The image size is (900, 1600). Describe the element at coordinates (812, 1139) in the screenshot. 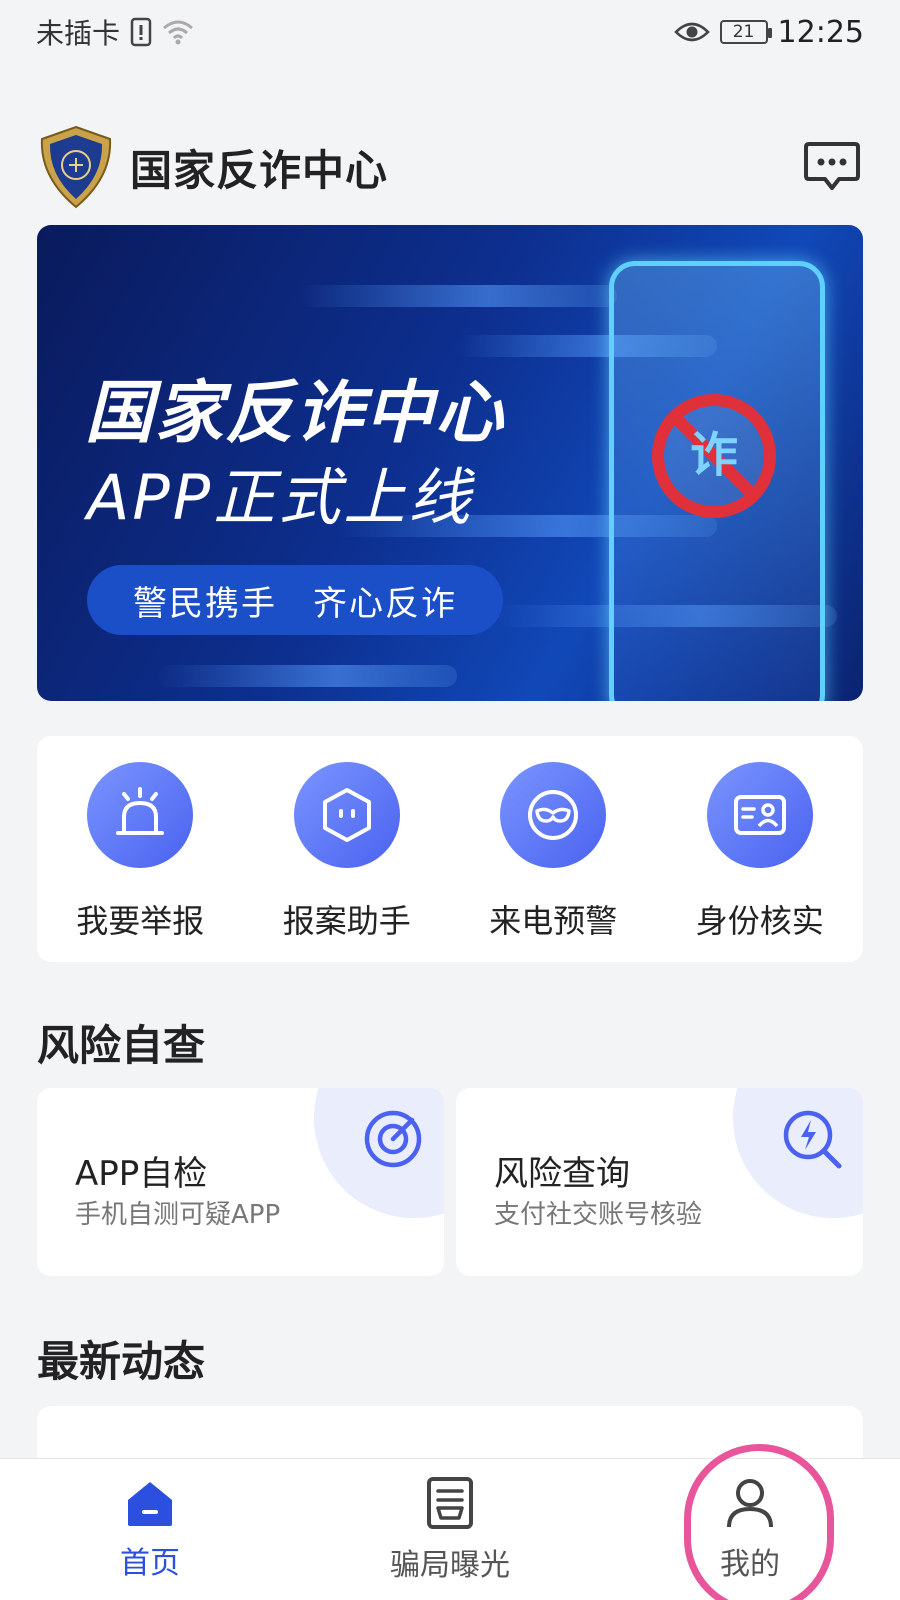

I see `search-lightning-icon` at that location.